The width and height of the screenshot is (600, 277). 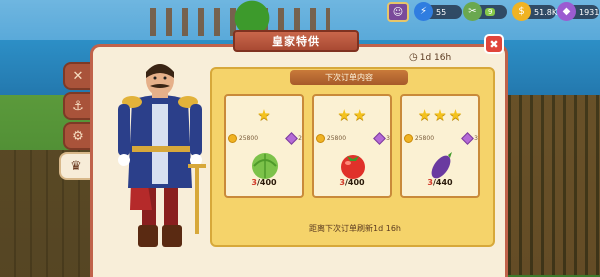 I want to click on star-rating: ★, so click(x=264, y=115).